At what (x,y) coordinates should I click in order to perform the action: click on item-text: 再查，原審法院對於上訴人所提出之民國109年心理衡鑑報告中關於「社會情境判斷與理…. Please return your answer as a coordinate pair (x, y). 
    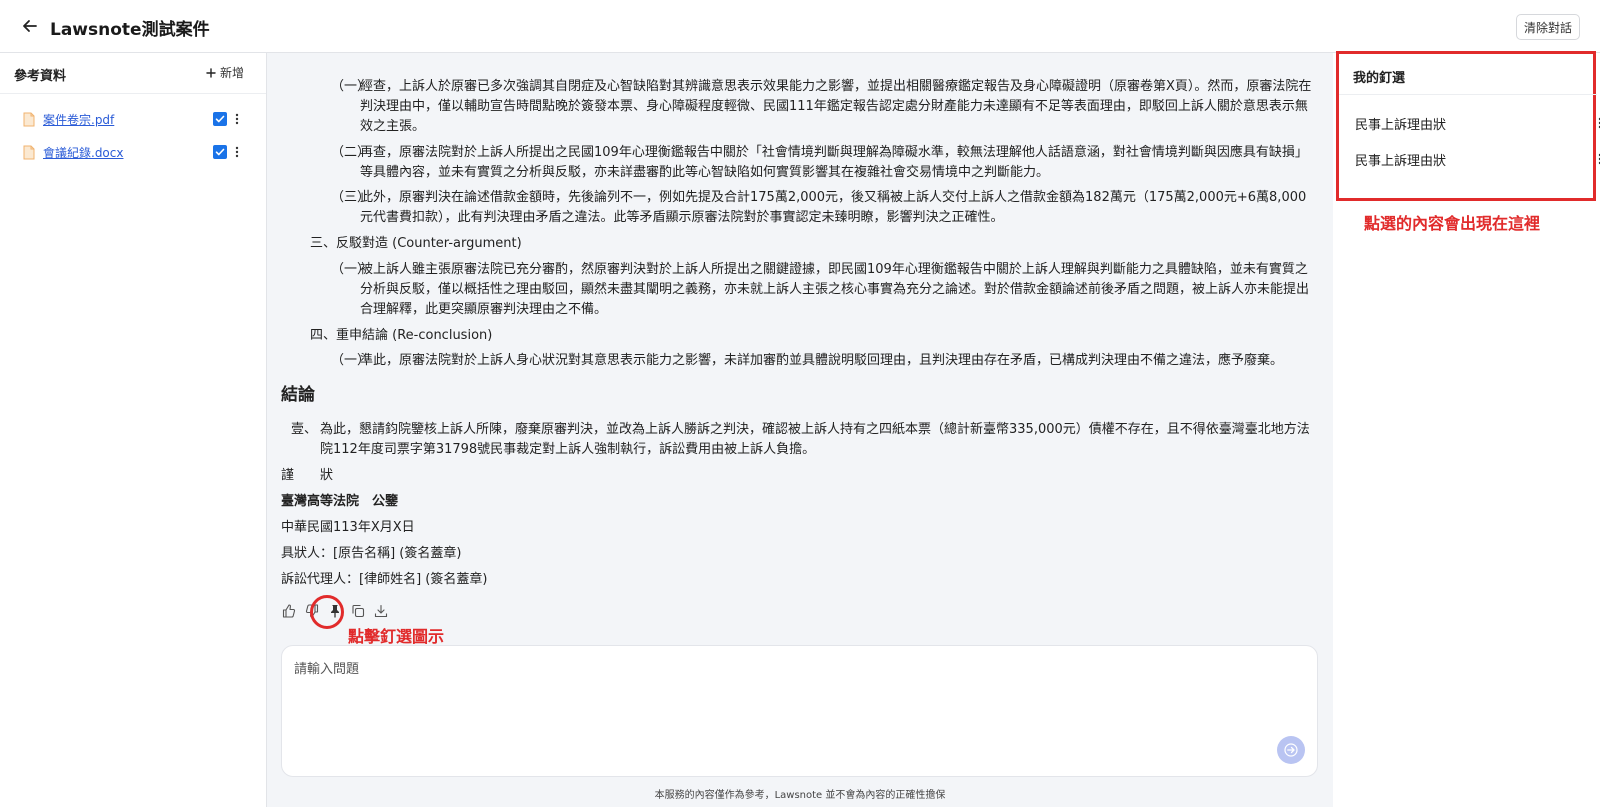
    Looking at the image, I should click on (834, 162).